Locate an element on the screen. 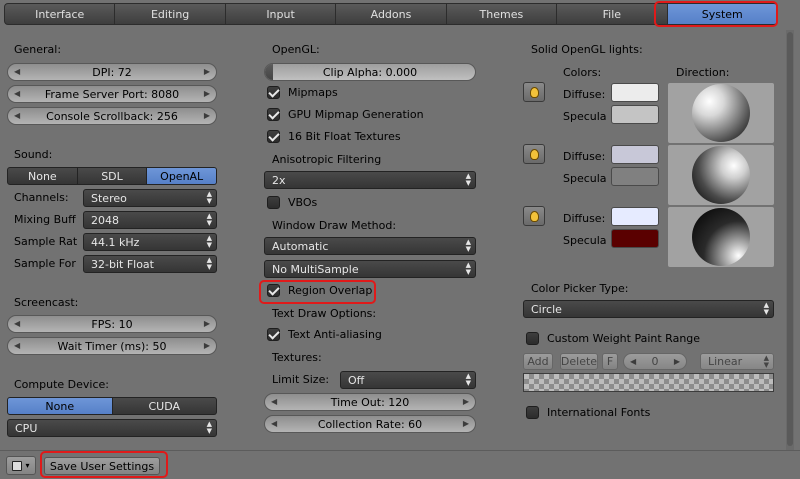 This screenshot has height=479, width=800. light-1-direction is located at coordinates (721, 113).